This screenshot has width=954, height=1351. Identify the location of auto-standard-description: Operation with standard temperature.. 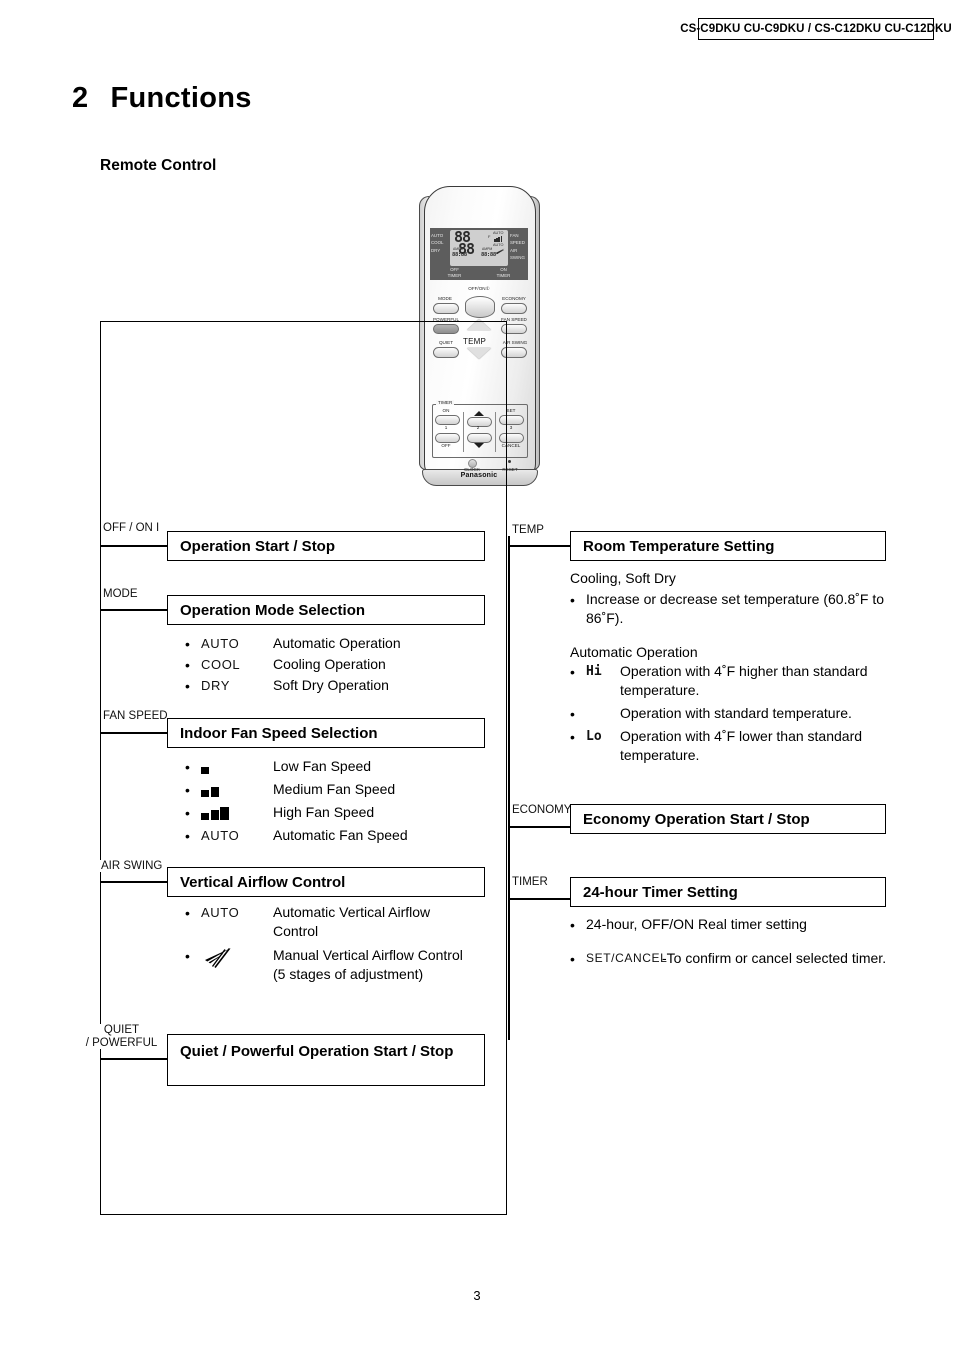
(736, 713).